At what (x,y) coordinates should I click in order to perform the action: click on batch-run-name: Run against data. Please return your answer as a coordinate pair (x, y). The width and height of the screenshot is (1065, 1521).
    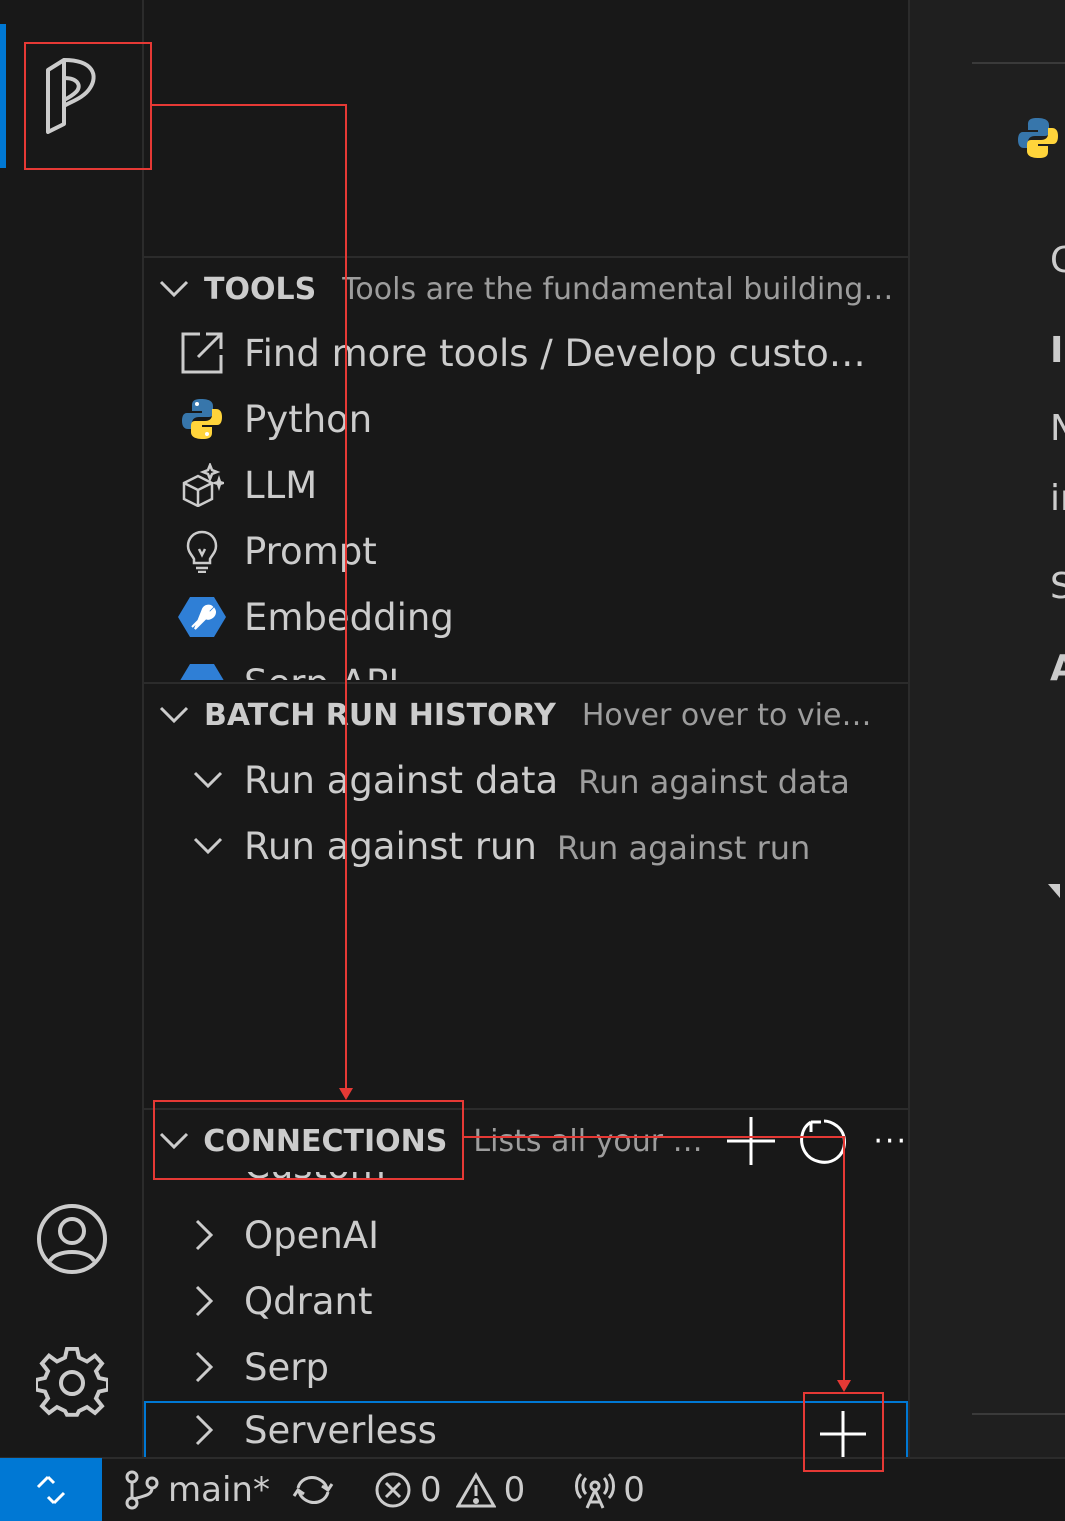
    Looking at the image, I should click on (401, 780).